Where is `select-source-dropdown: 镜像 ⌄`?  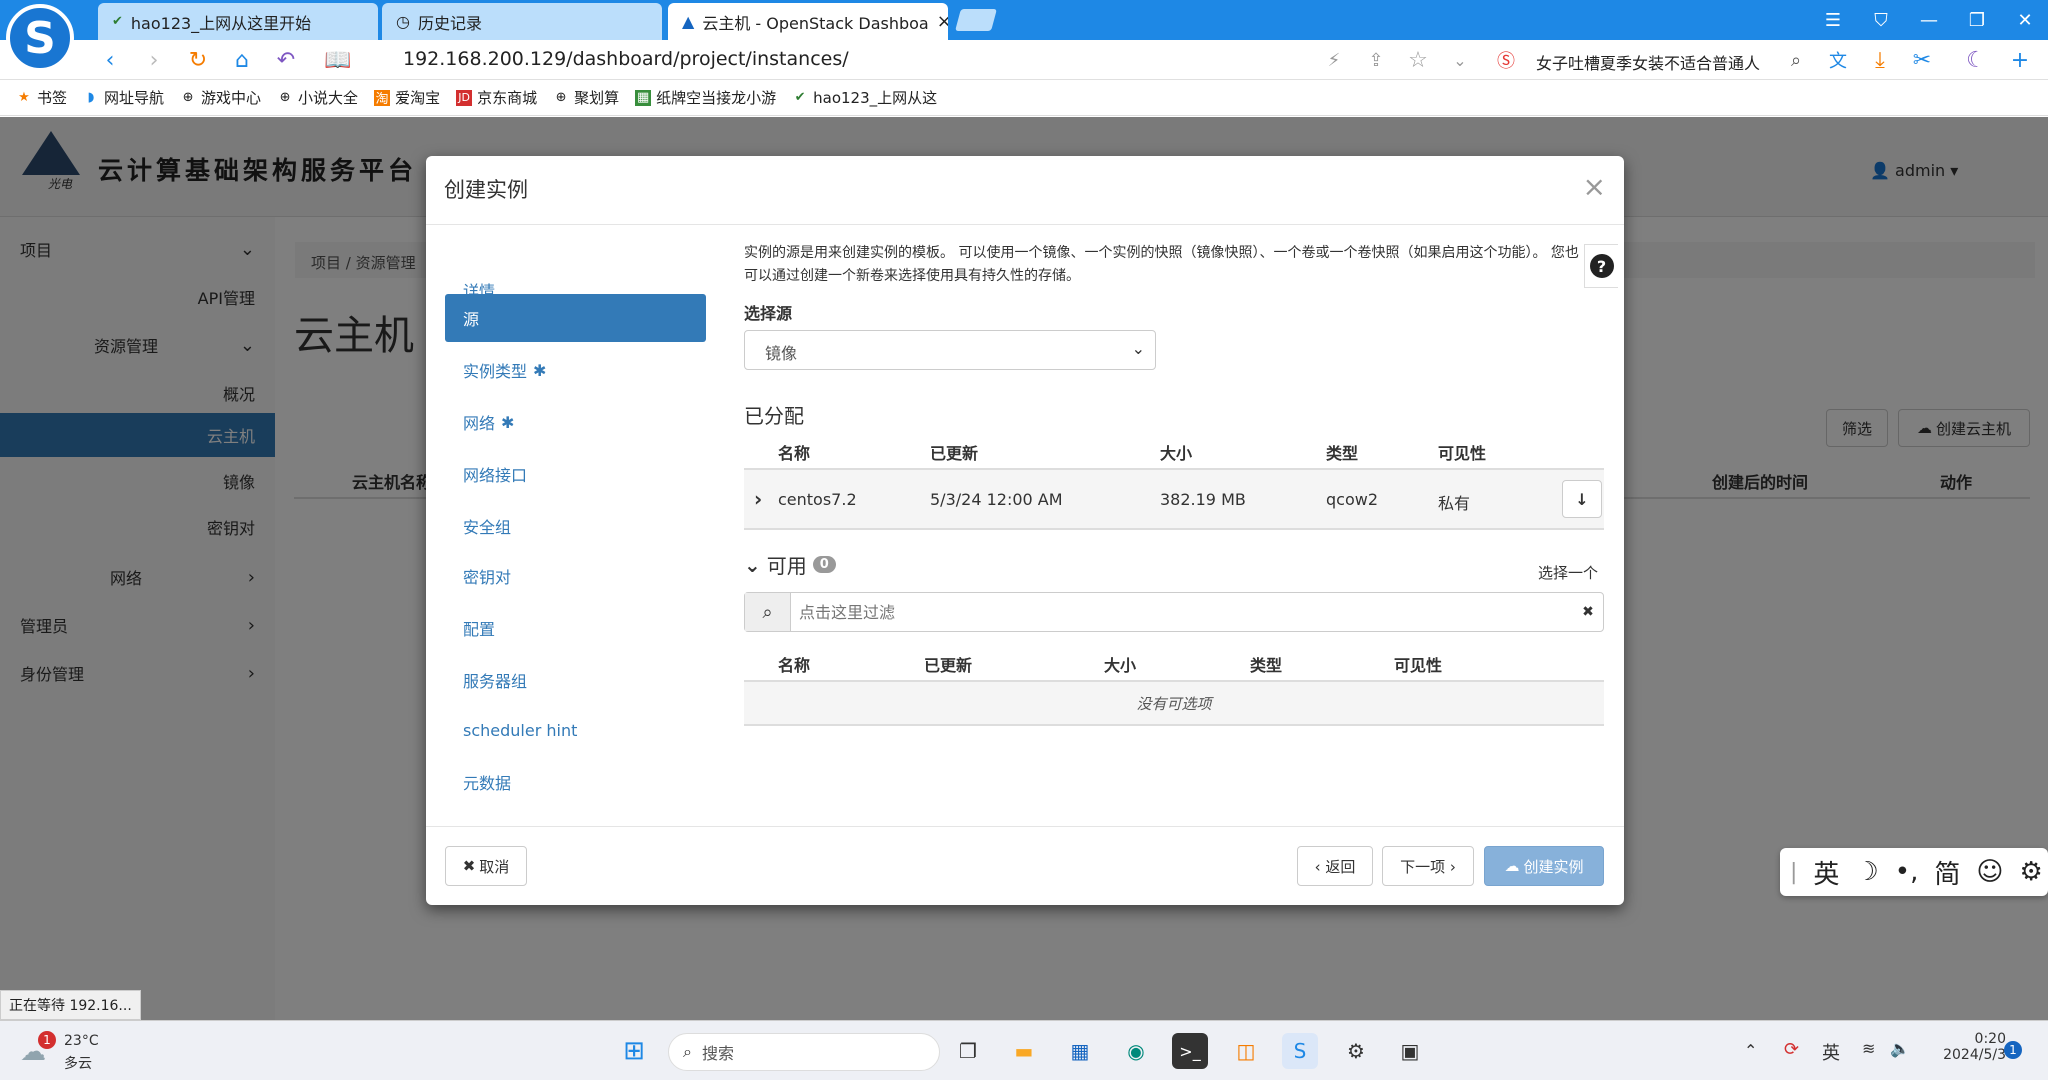
select-source-dropdown: 镜像 ⌄ is located at coordinates (950, 350).